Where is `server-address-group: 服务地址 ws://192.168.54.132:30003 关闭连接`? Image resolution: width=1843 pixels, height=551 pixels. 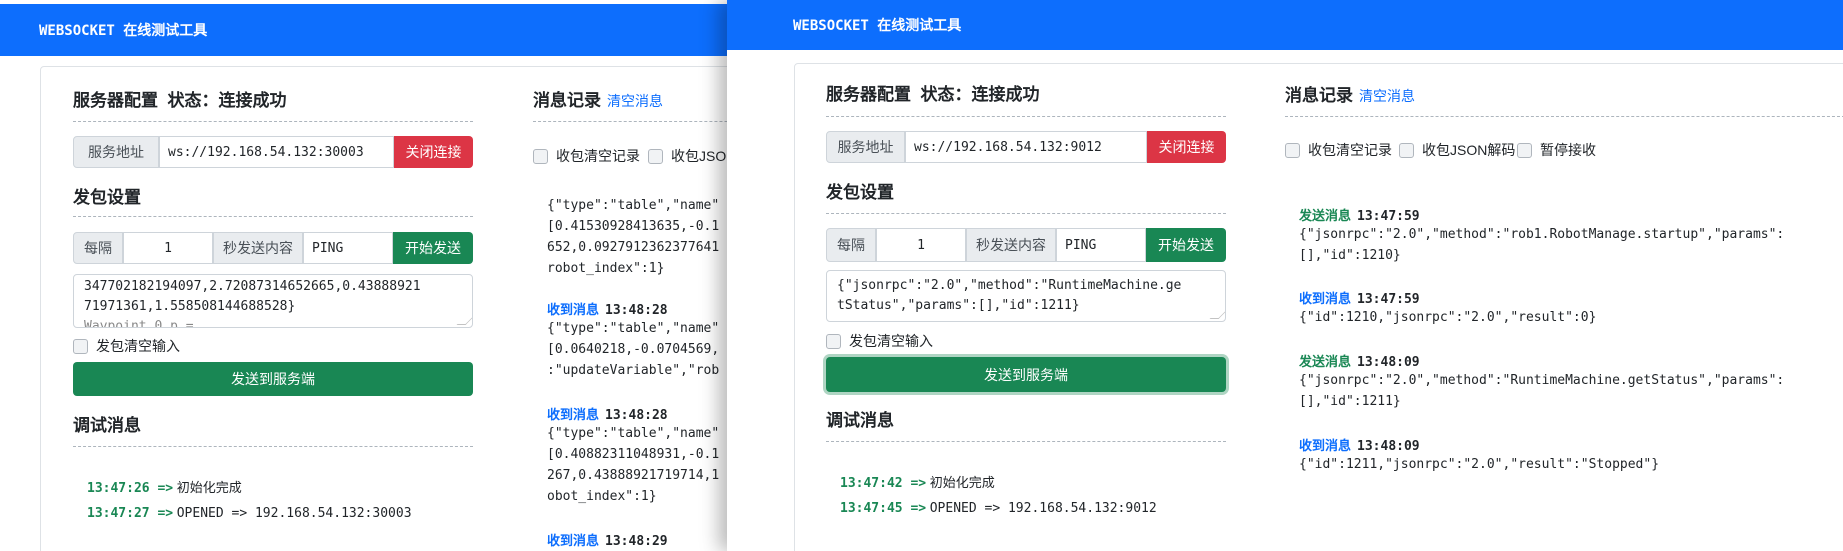
server-address-group: 服务地址 ws://192.168.54.132:30003 关闭连接 is located at coordinates (273, 152).